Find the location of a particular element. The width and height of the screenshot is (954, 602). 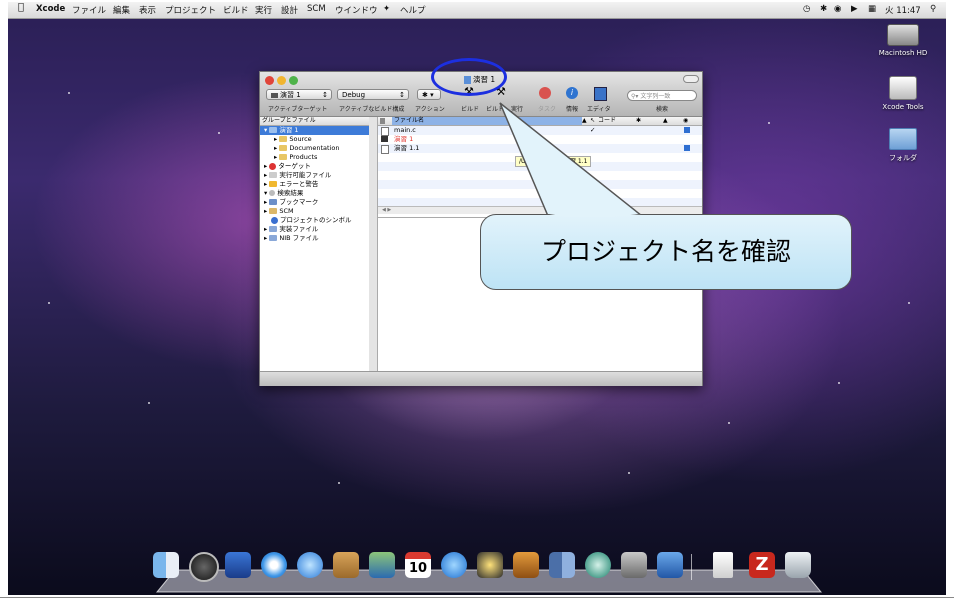

document-icon is located at coordinates (723, 565).